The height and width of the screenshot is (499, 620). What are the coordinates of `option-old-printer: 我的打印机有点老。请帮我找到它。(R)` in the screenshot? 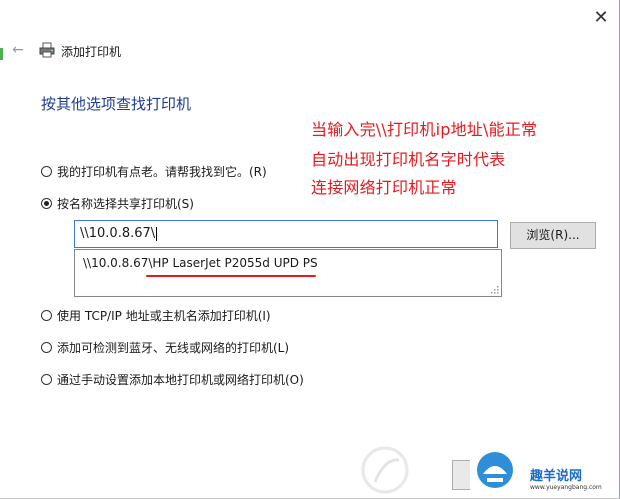 It's located at (154, 171).